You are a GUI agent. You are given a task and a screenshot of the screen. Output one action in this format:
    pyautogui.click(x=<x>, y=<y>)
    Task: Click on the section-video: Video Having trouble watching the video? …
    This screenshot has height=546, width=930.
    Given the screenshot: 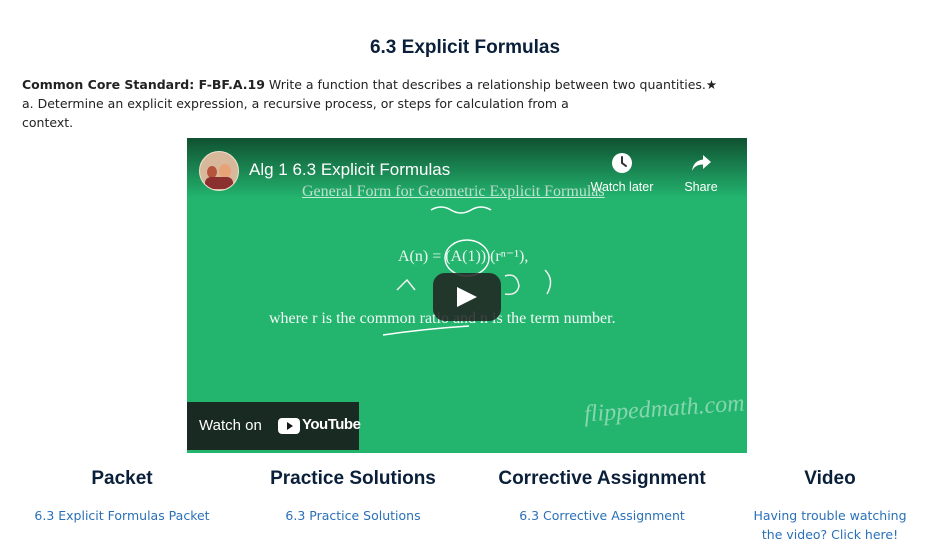 What is the action you would take?
    pyautogui.click(x=830, y=505)
    